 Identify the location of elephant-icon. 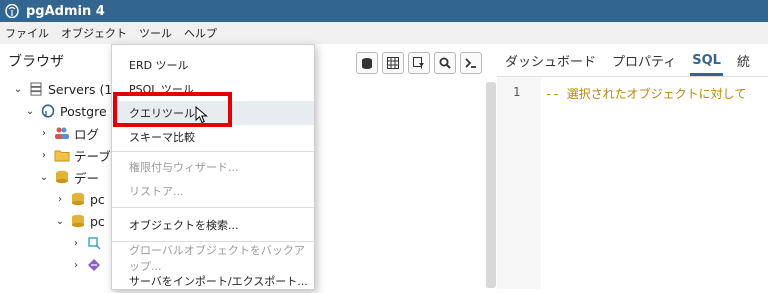
(48, 111).